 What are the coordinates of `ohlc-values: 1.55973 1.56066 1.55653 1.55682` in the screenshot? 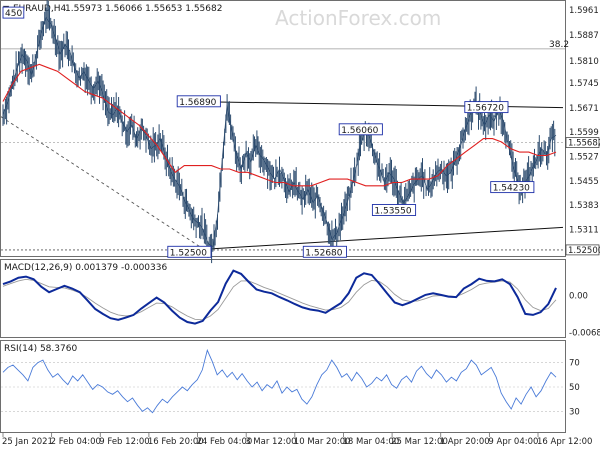 It's located at (143, 9).